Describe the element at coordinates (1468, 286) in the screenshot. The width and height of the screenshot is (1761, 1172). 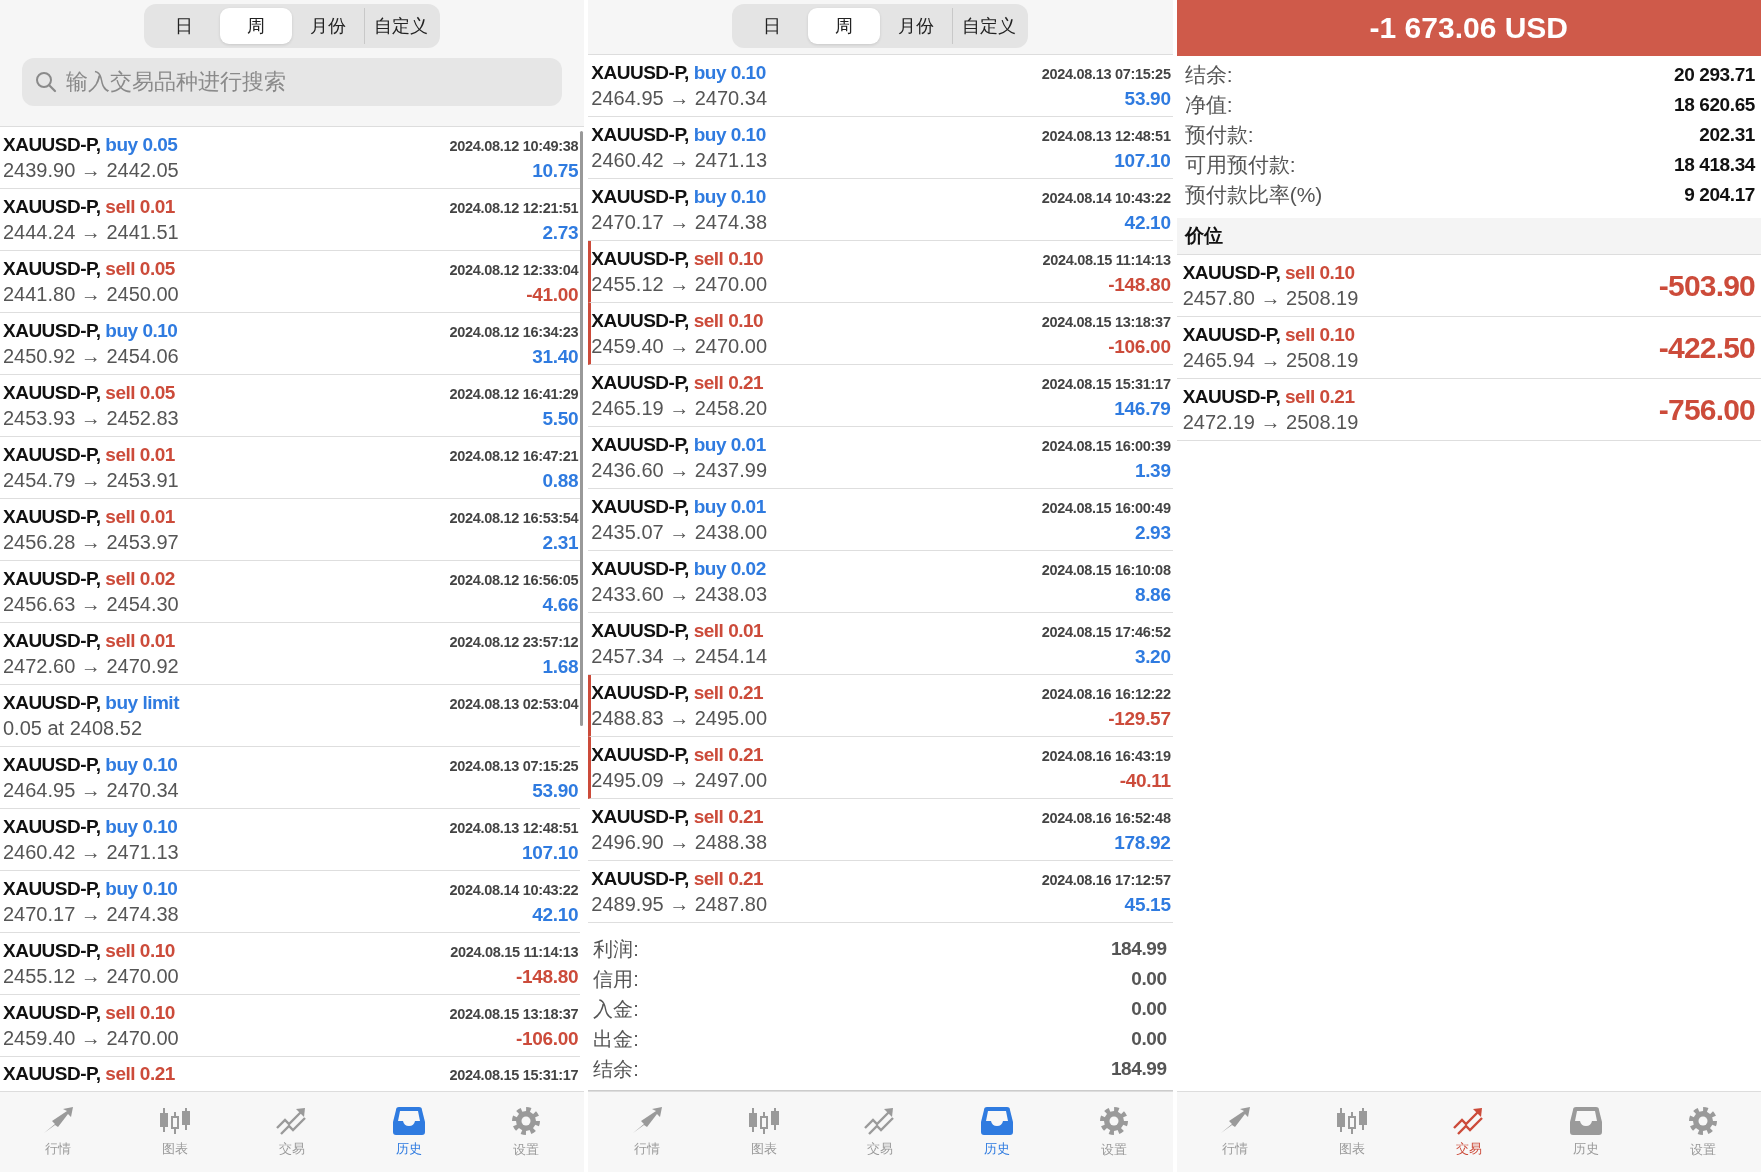
I see `position-row: XAUUSD-P, sell 0.10 2457.80 → 2508.19 -503.90` at that location.